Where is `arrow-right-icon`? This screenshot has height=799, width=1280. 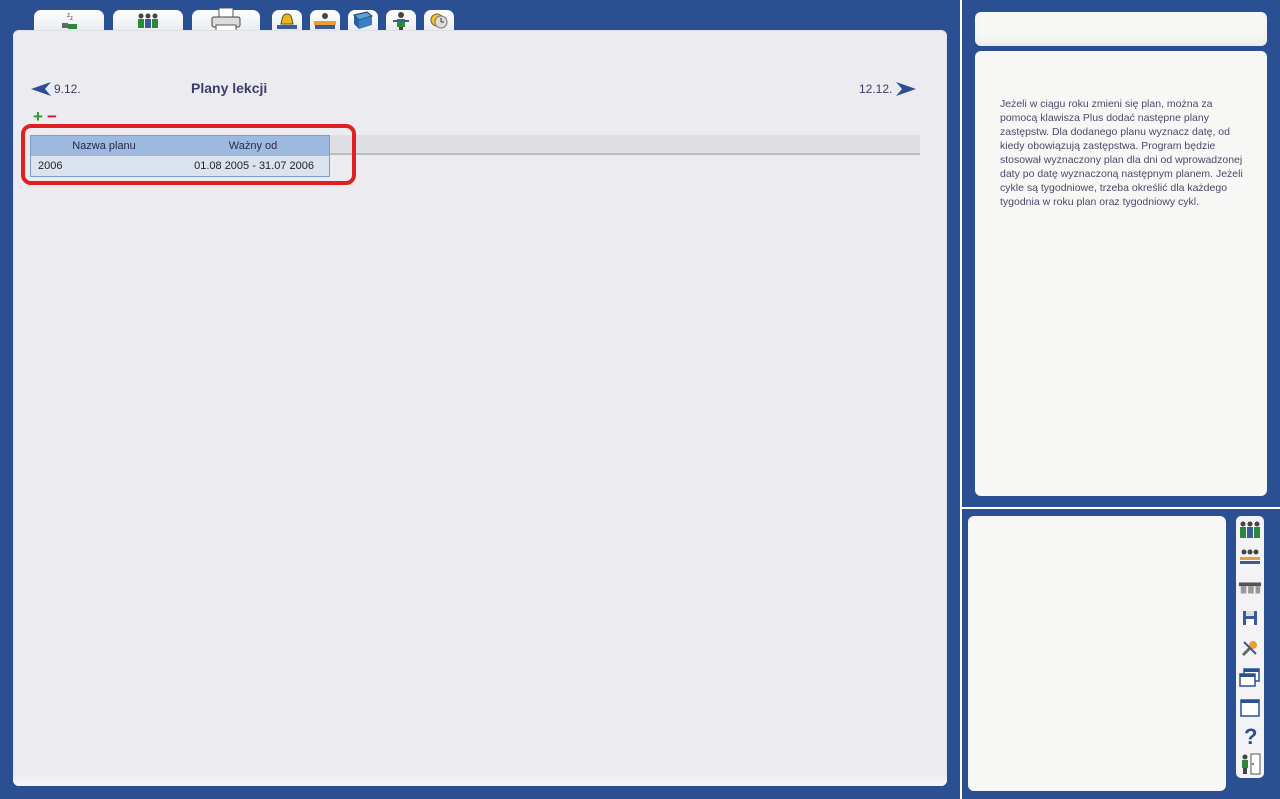 arrow-right-icon is located at coordinates (906, 89).